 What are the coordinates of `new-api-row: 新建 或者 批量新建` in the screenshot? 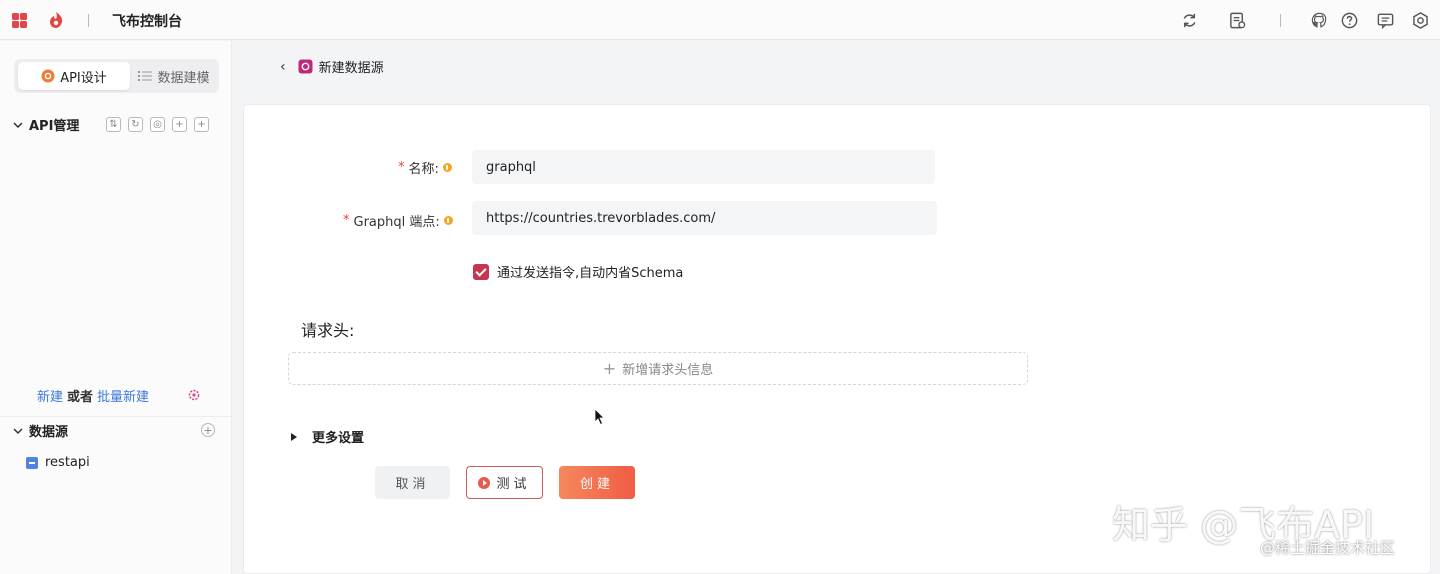 It's located at (93, 395).